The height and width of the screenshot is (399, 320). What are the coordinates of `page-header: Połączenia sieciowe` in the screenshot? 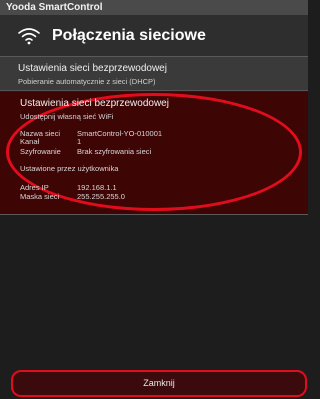 It's located at (154, 36).